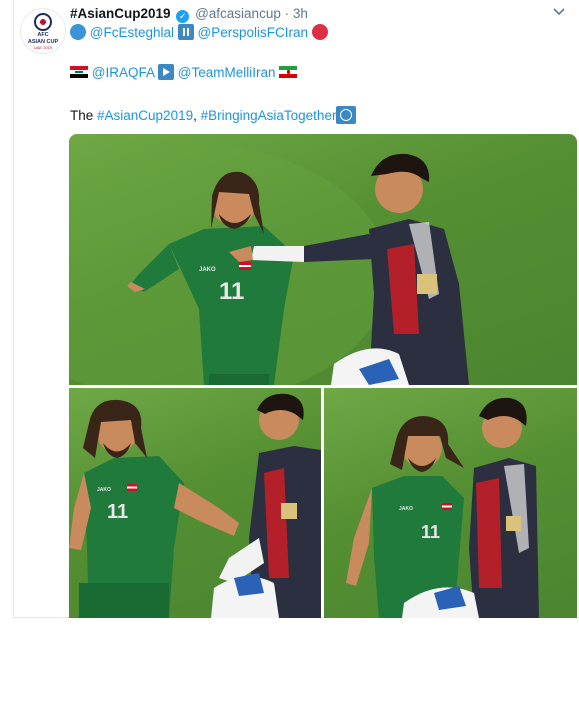  I want to click on tweet-body-text: The #AsianCup2019, #BringingAsiaTogether, so click(213, 115).